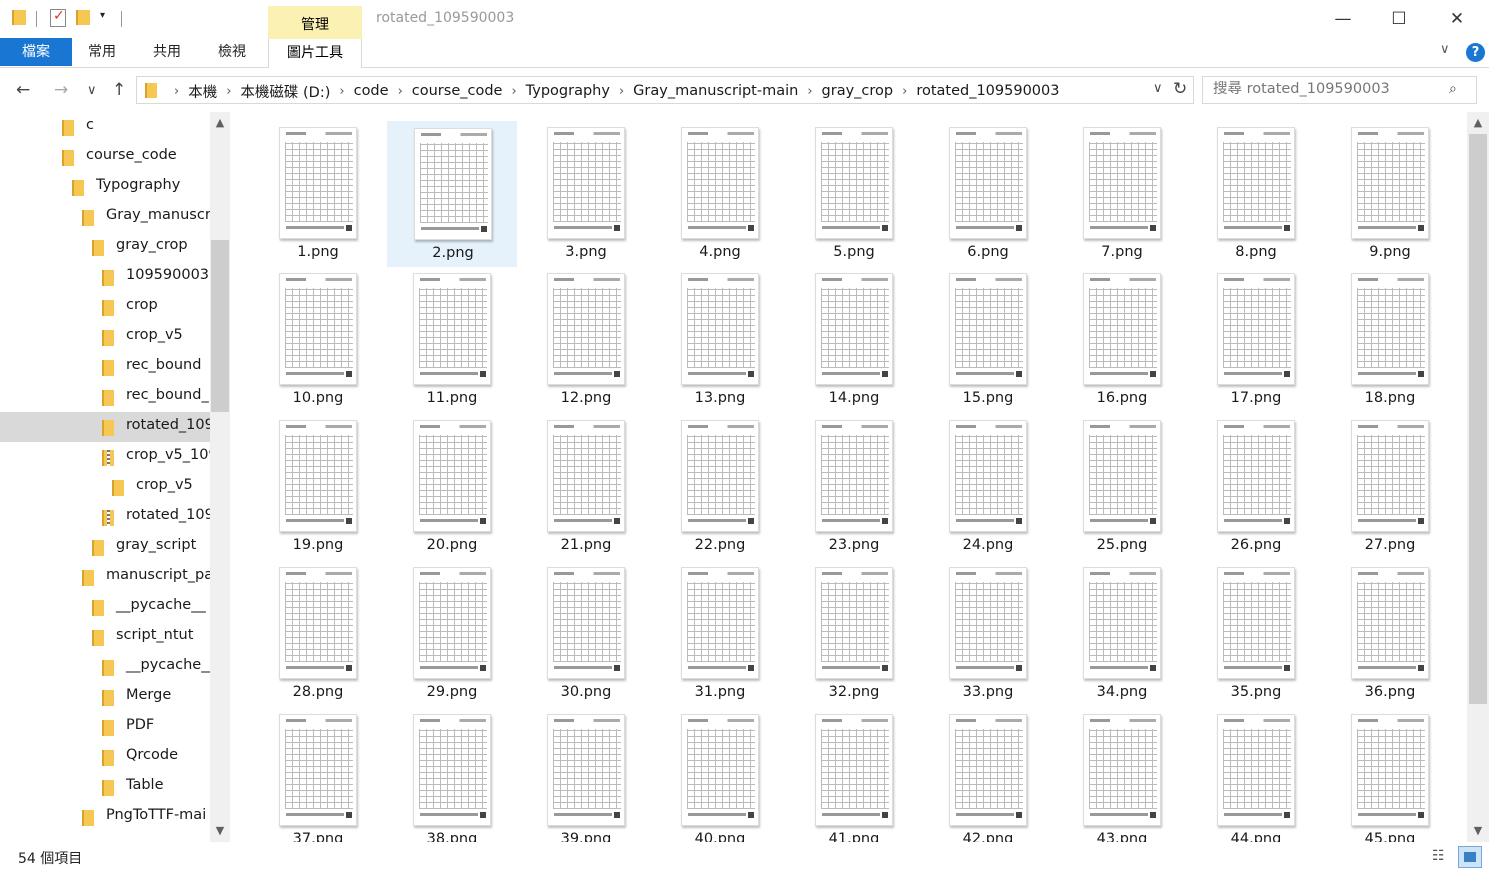 This screenshot has height=872, width=1489. Describe the element at coordinates (586, 340) in the screenshot. I see `file-tile: 12.png` at that location.